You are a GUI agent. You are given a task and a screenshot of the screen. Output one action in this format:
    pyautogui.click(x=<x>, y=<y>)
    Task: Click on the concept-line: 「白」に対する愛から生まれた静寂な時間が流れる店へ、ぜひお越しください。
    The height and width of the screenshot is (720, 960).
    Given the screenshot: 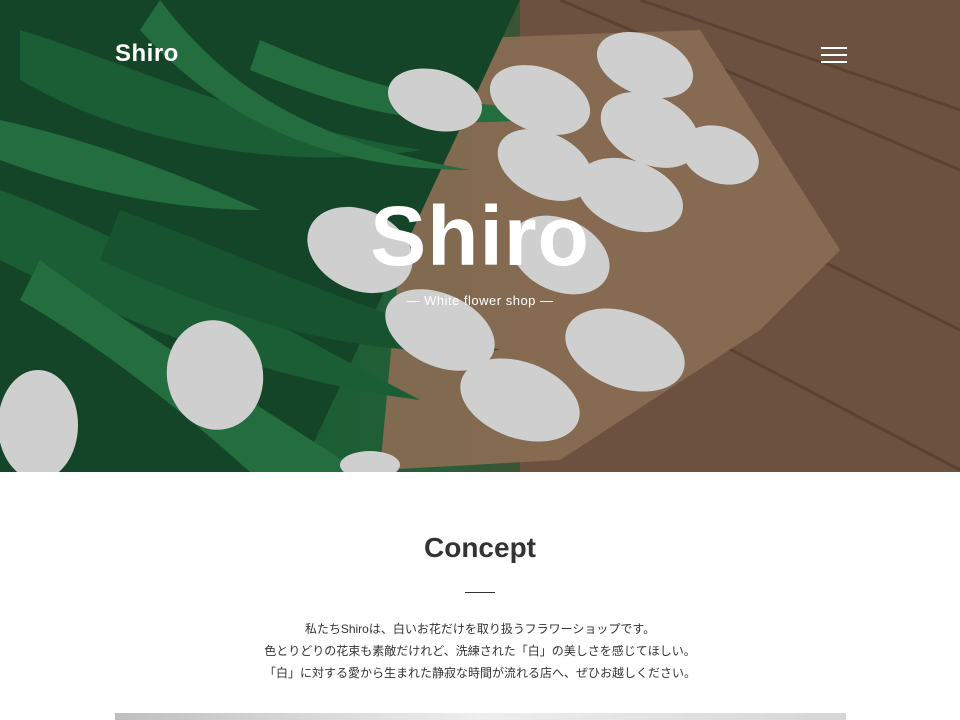 What is the action you would take?
    pyautogui.click(x=479, y=673)
    